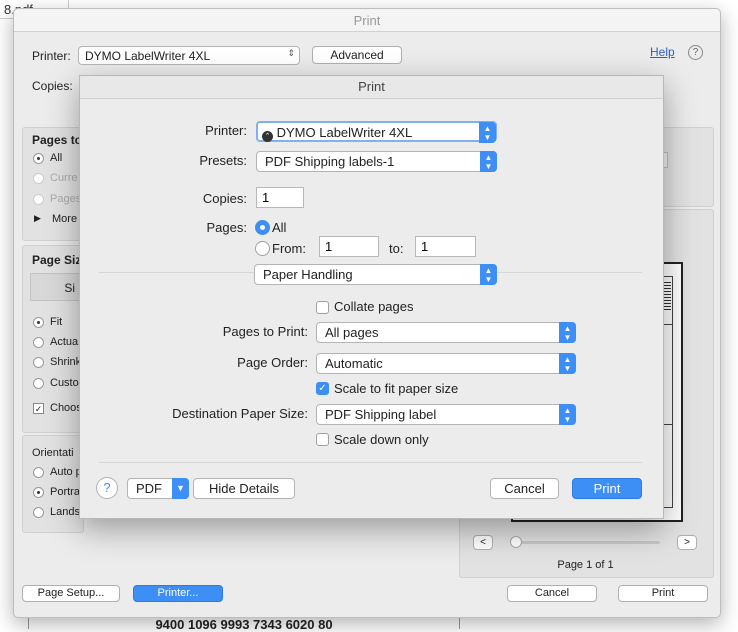  I want to click on print-button: Print, so click(607, 488).